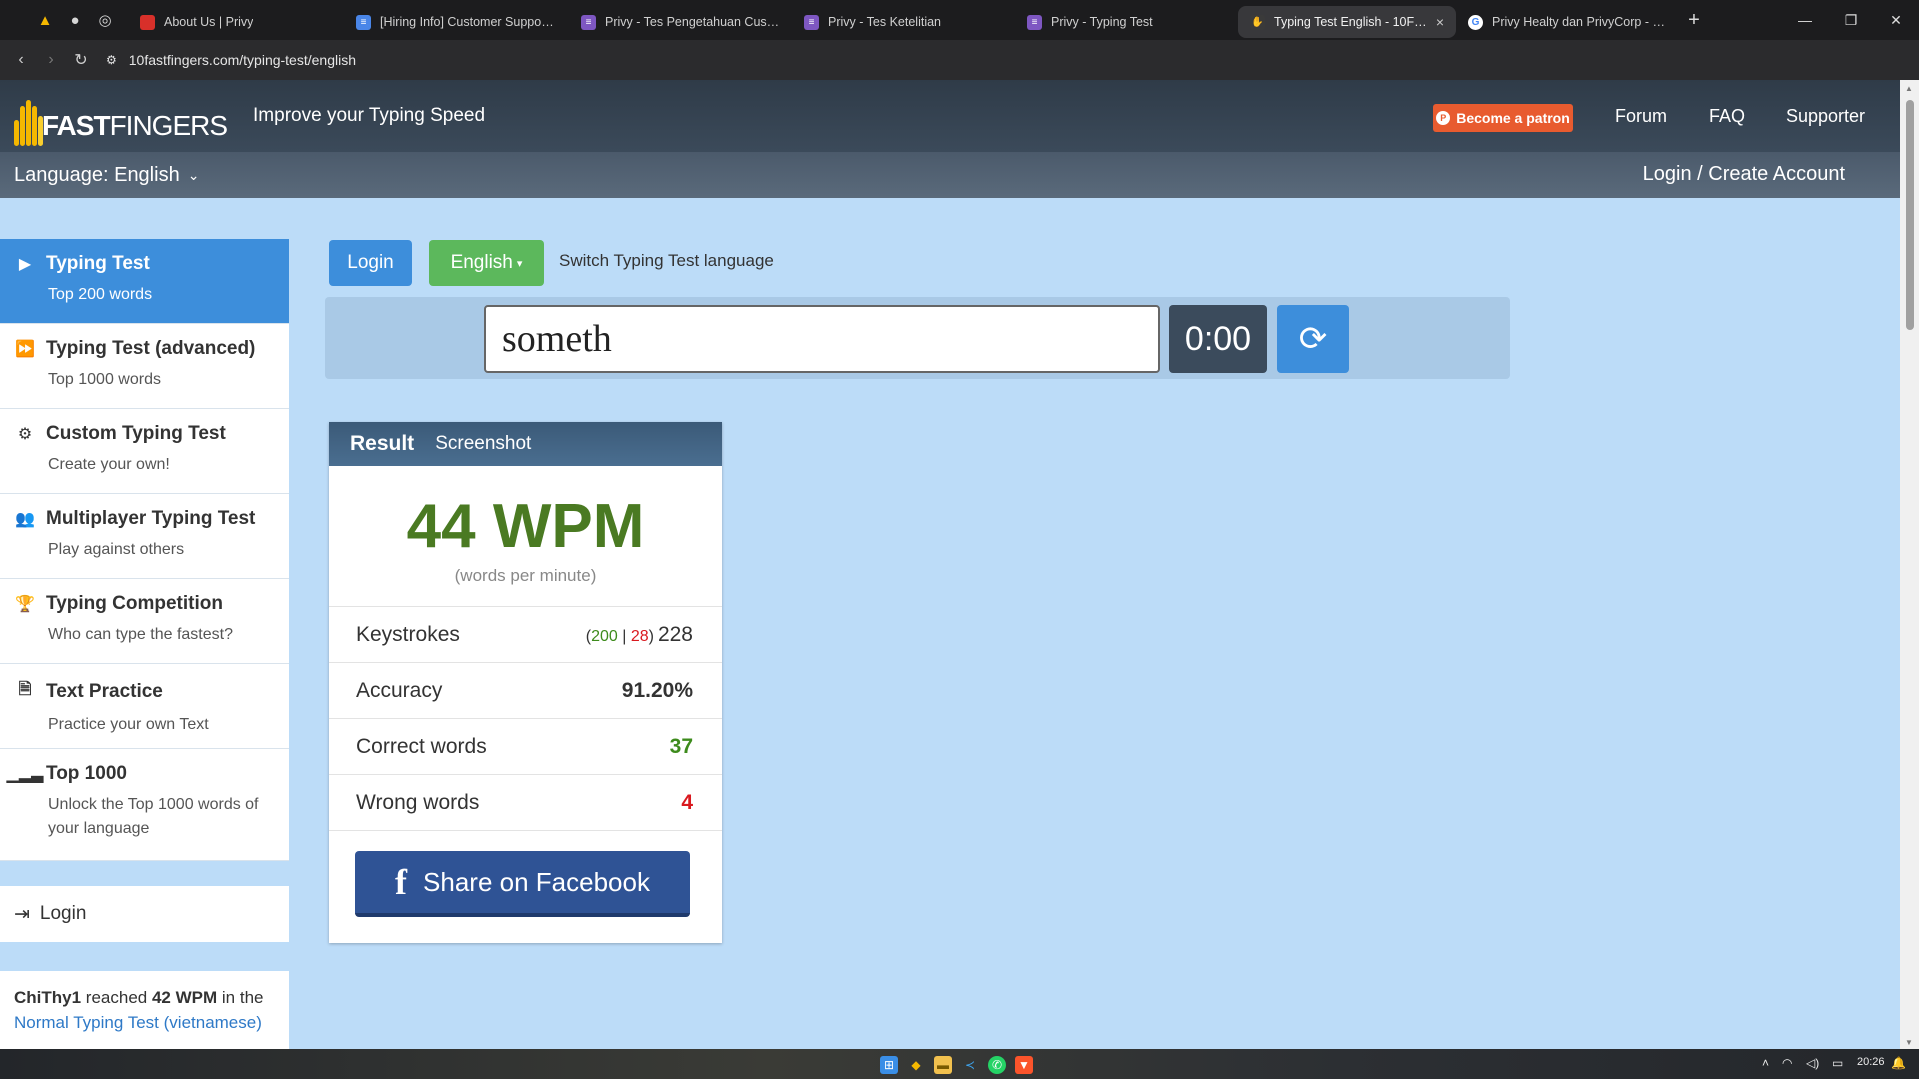 This screenshot has height=1079, width=1919. I want to click on tab-screenshot: Screenshot, so click(483, 444).